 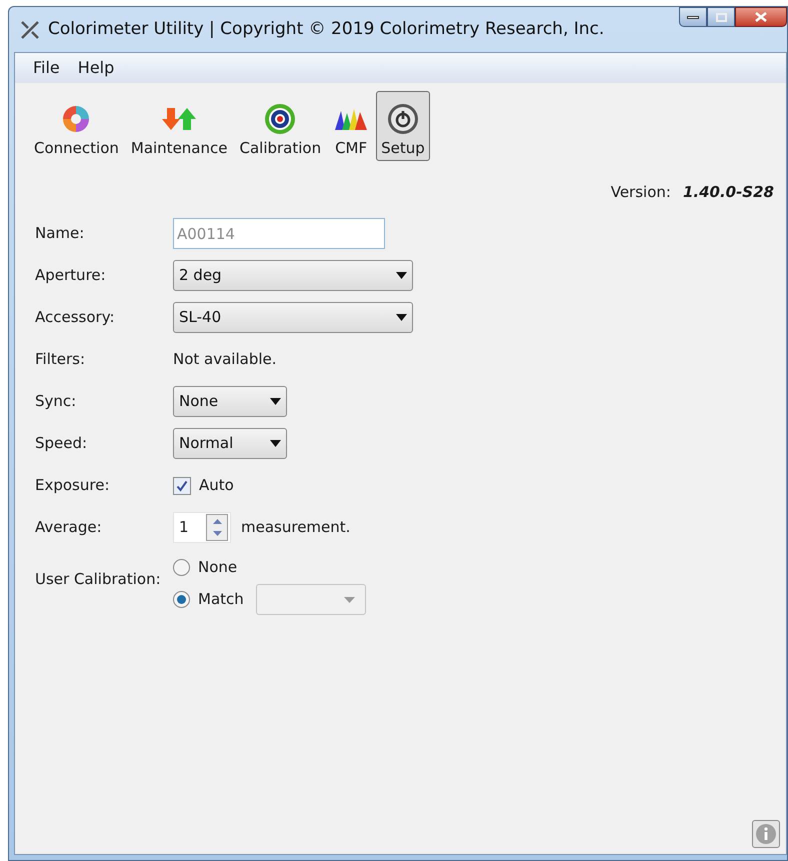 I want to click on field-label: Filters:, so click(x=60, y=359).